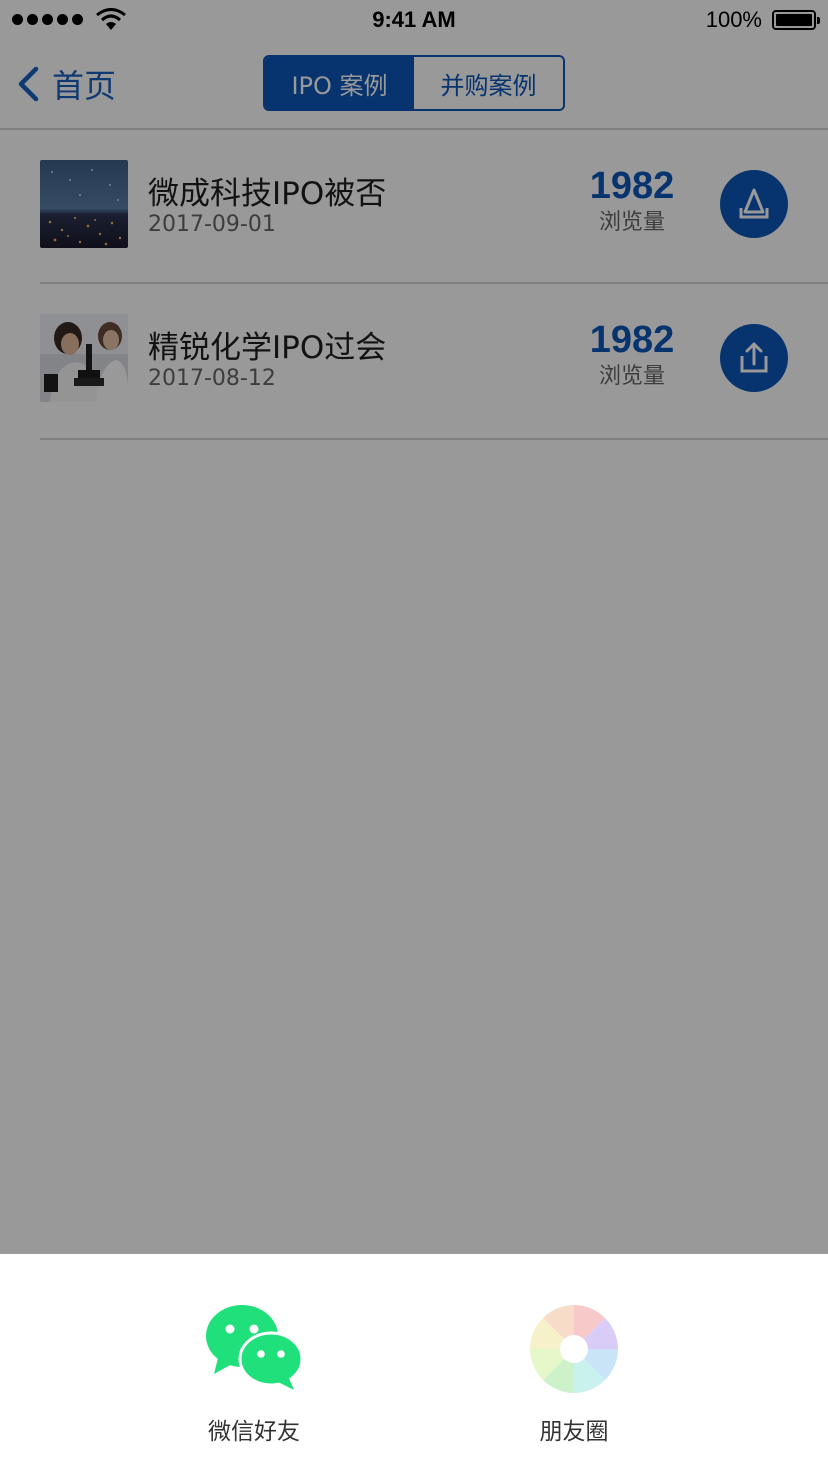 This screenshot has width=828, height=1472. I want to click on share-option-label: 微信好友, so click(254, 1432).